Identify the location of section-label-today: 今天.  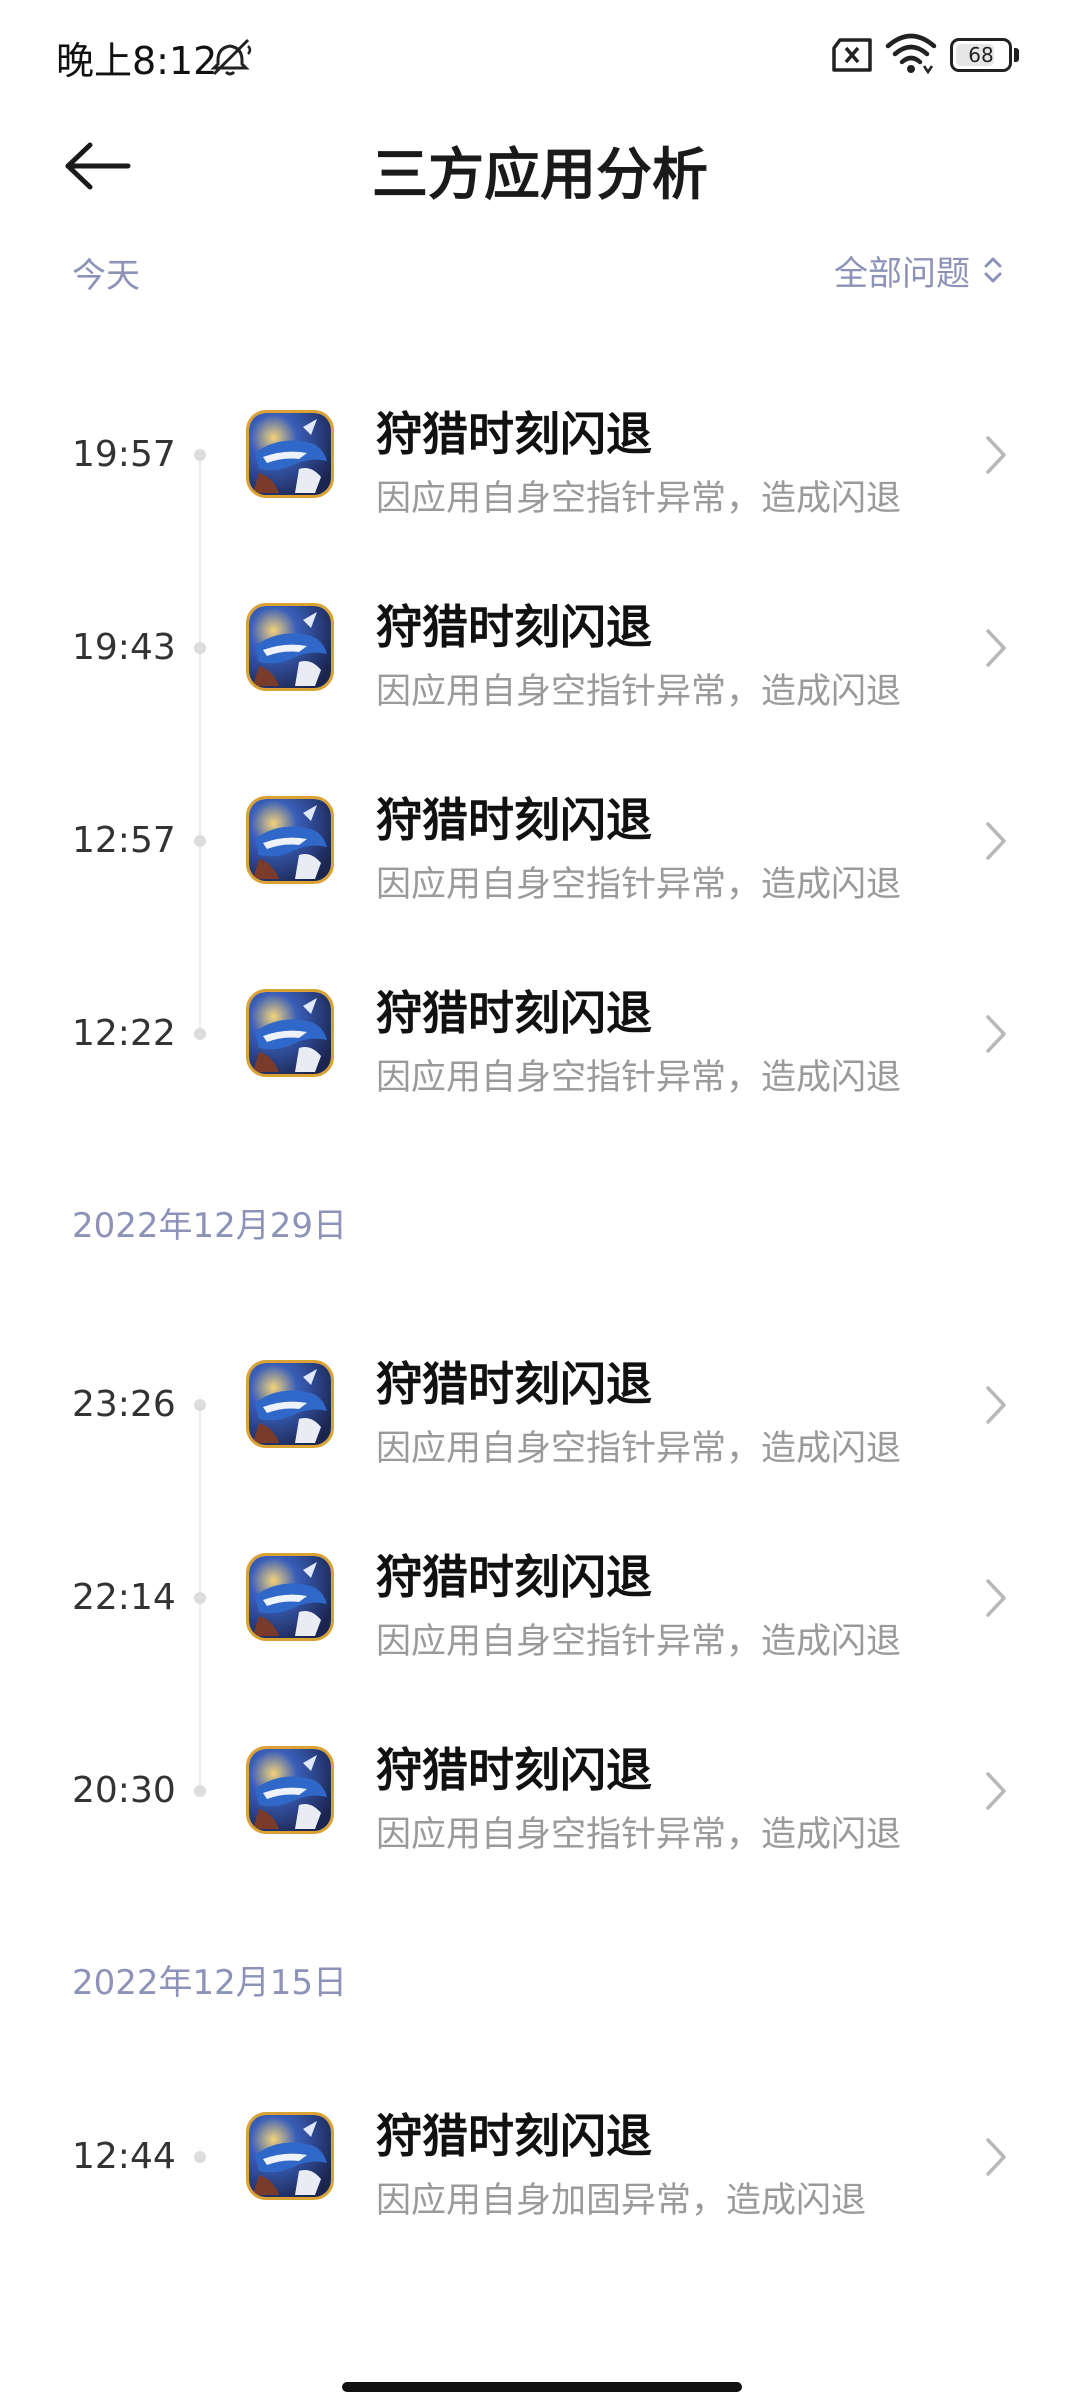
(106, 276).